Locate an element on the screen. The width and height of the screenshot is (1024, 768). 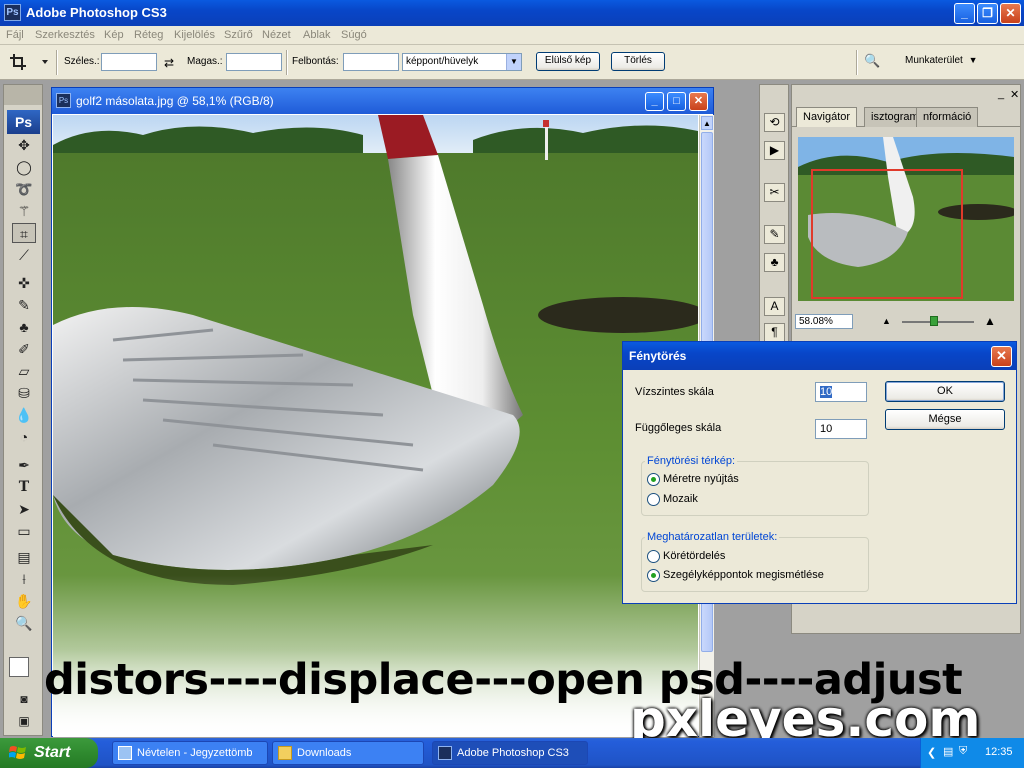
eraser-tool-icon: ▱ is located at coordinates (24, 371).